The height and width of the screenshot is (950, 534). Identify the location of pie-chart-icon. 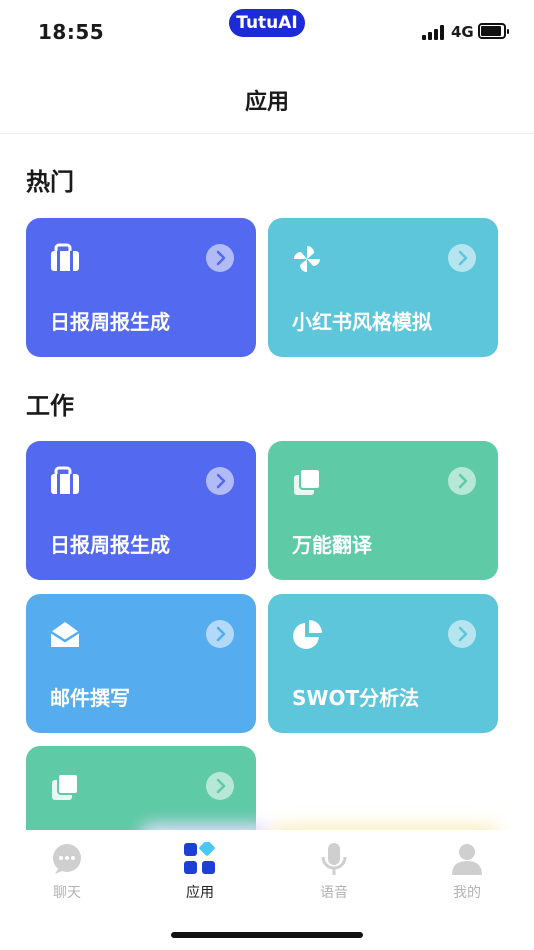
(307, 635).